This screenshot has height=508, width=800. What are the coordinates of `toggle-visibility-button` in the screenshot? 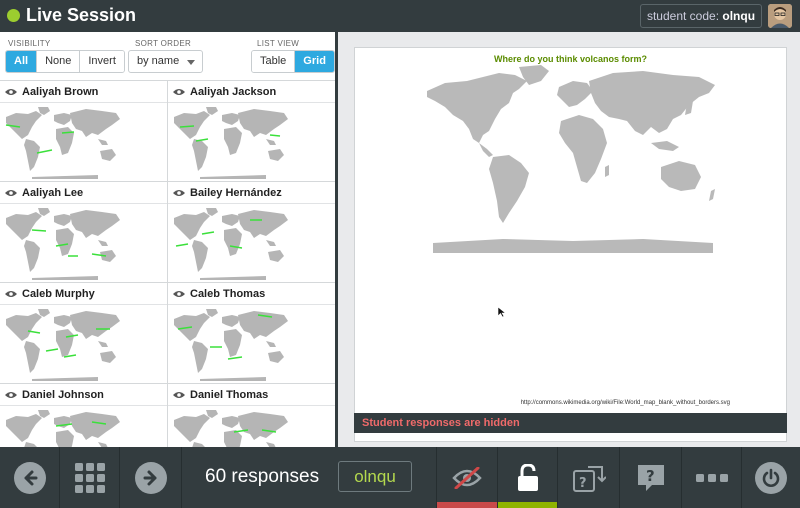 It's located at (467, 477).